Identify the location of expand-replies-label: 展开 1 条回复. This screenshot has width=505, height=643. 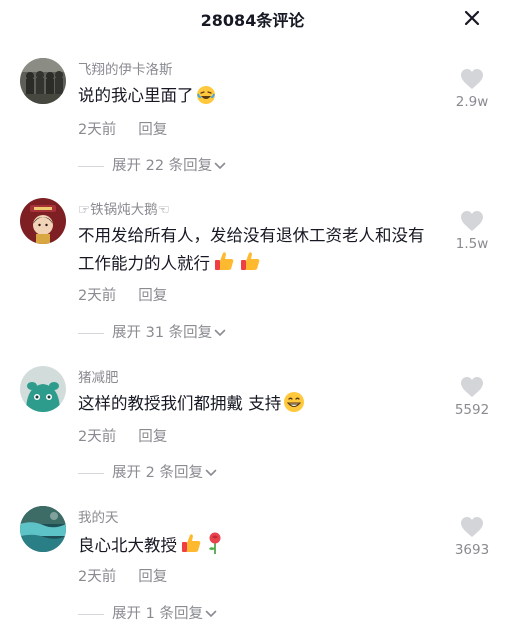
(157, 614).